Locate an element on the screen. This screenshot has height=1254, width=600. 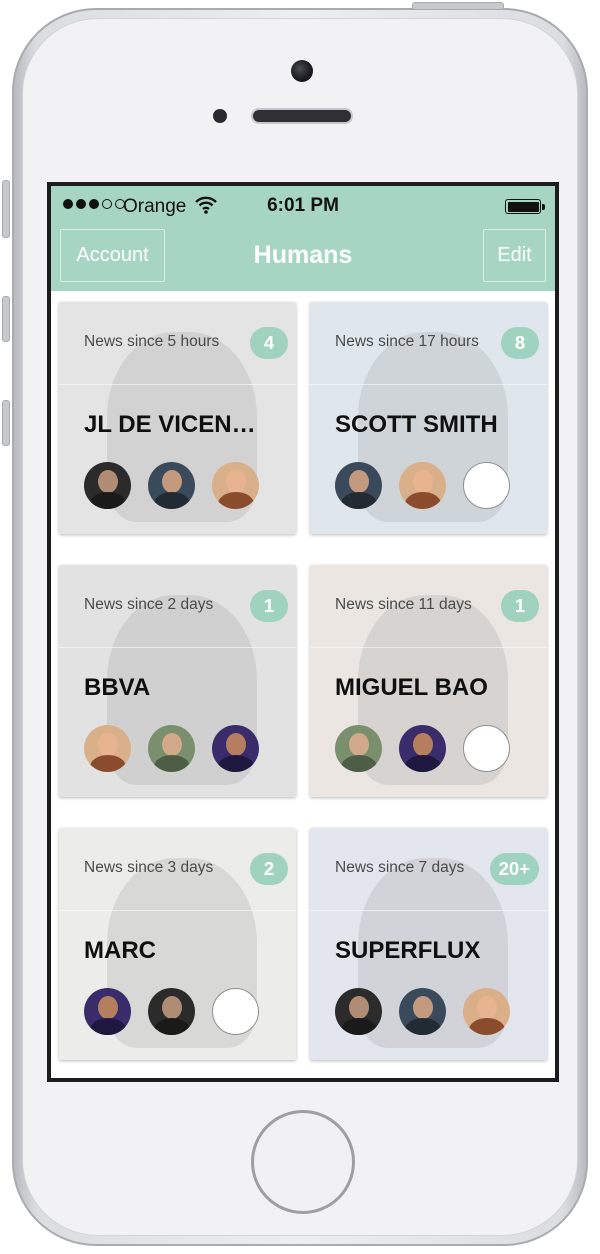
status-bar: Orange 6:01 PM is located at coordinates (303, 206).